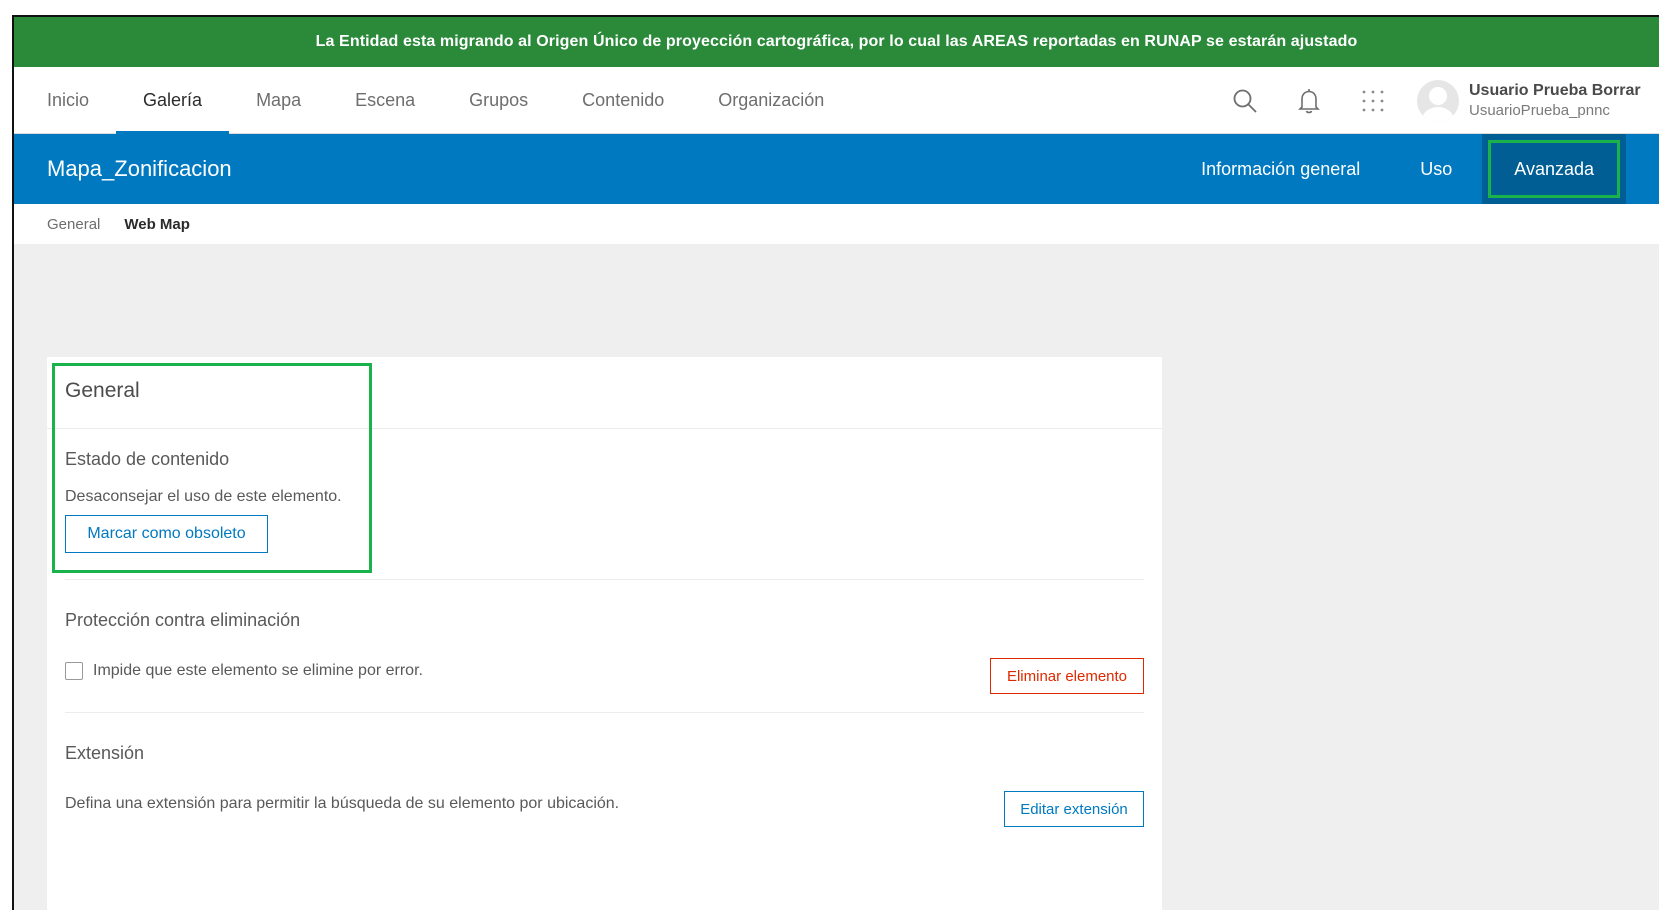 Image resolution: width=1659 pixels, height=910 pixels. What do you see at coordinates (1554, 169) in the screenshot?
I see `tab-avanzada: Avanzada` at bounding box center [1554, 169].